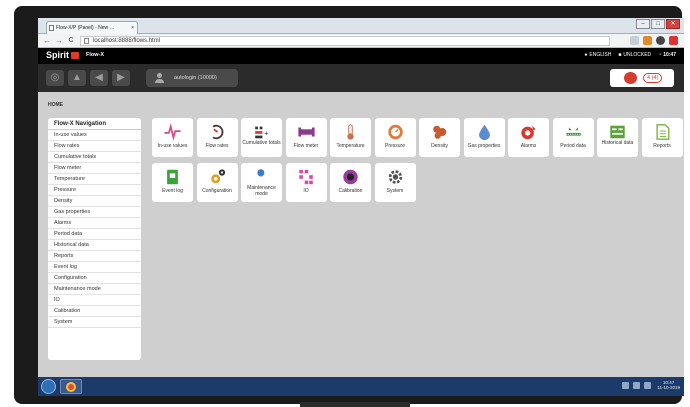 The height and width of the screenshot is (407, 690). What do you see at coordinates (71, 41) in the screenshot?
I see `reload-icon: C` at bounding box center [71, 41].